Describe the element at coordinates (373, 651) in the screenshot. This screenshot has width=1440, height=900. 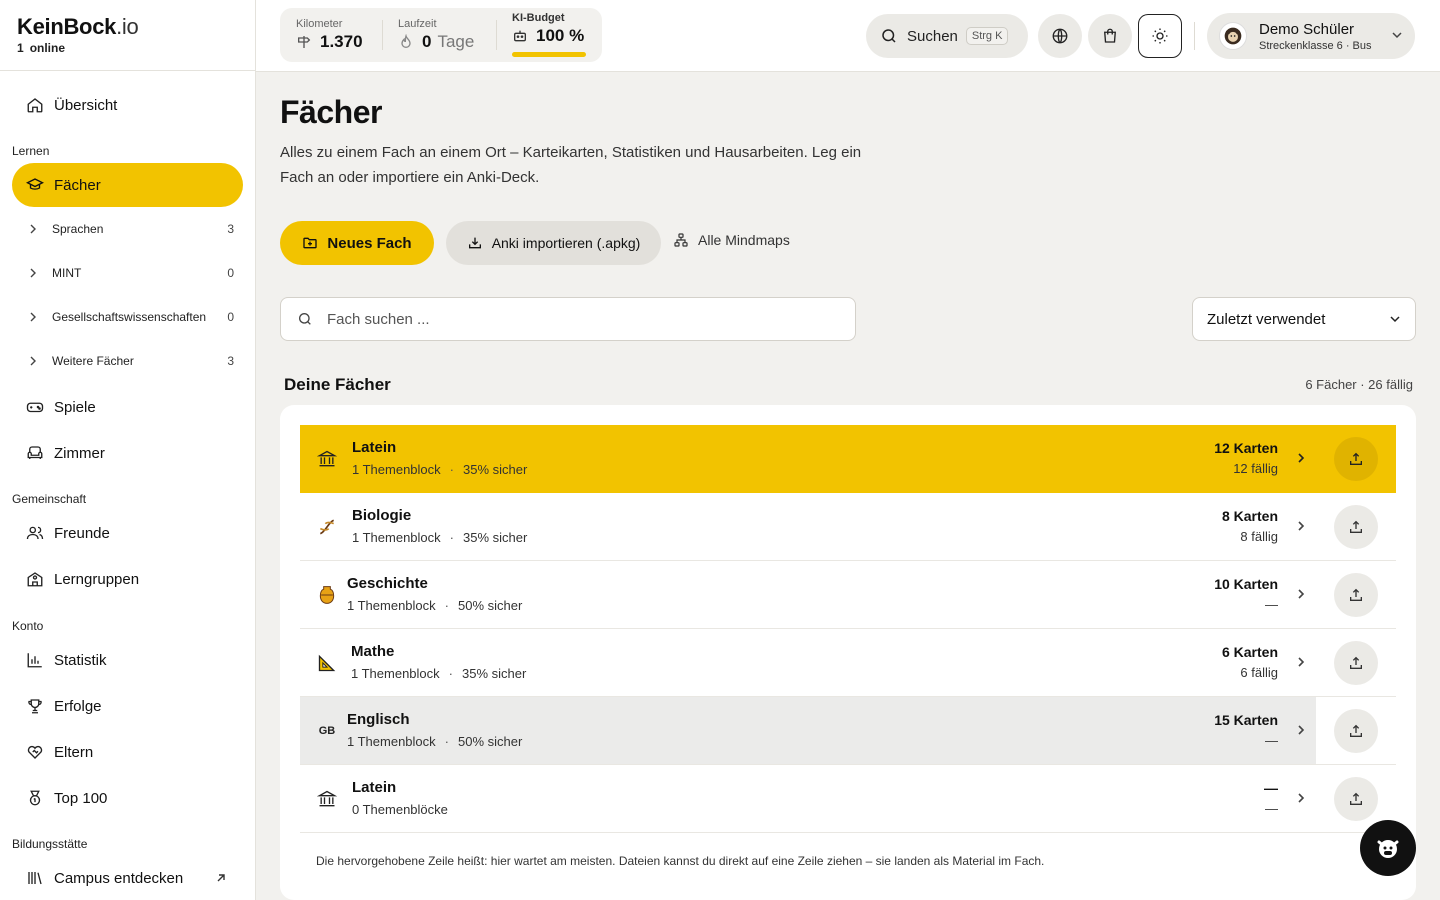
I see `subject-name: Mathe` at that location.